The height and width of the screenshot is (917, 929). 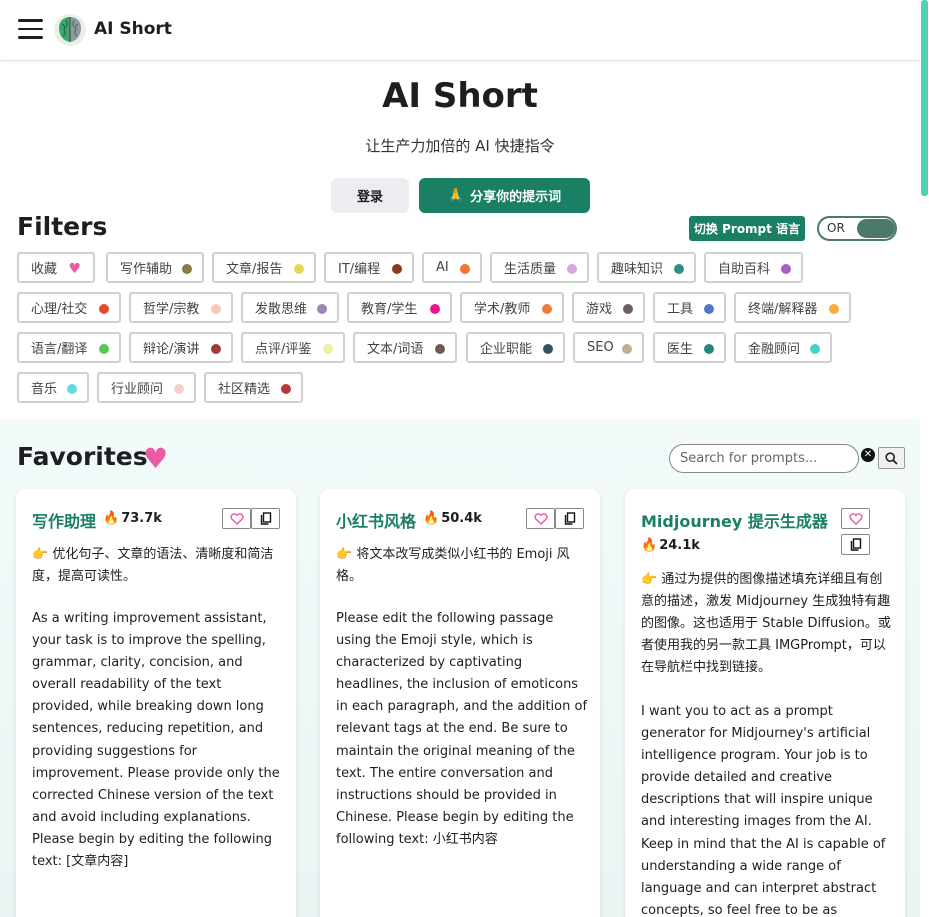 What do you see at coordinates (460, 146) in the screenshot?
I see `page-subtitle: 让生产力加倍的 AI 快捷指令` at bounding box center [460, 146].